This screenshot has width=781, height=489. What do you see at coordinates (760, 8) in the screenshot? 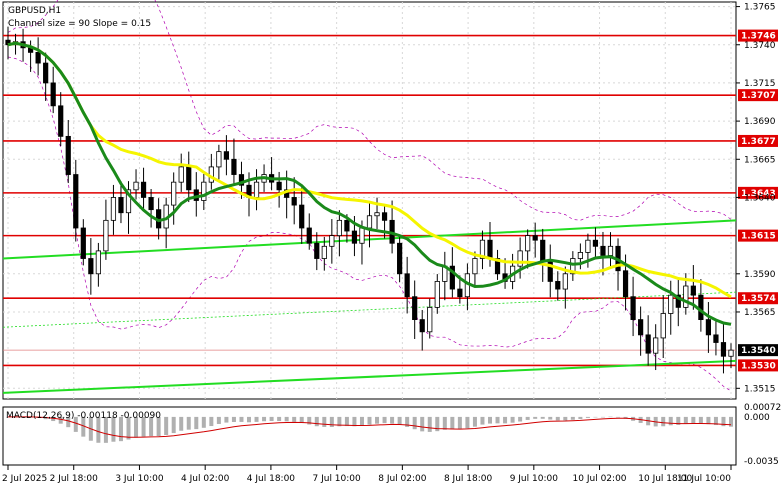
I see `price-tick-label: 1.3765` at bounding box center [760, 8].